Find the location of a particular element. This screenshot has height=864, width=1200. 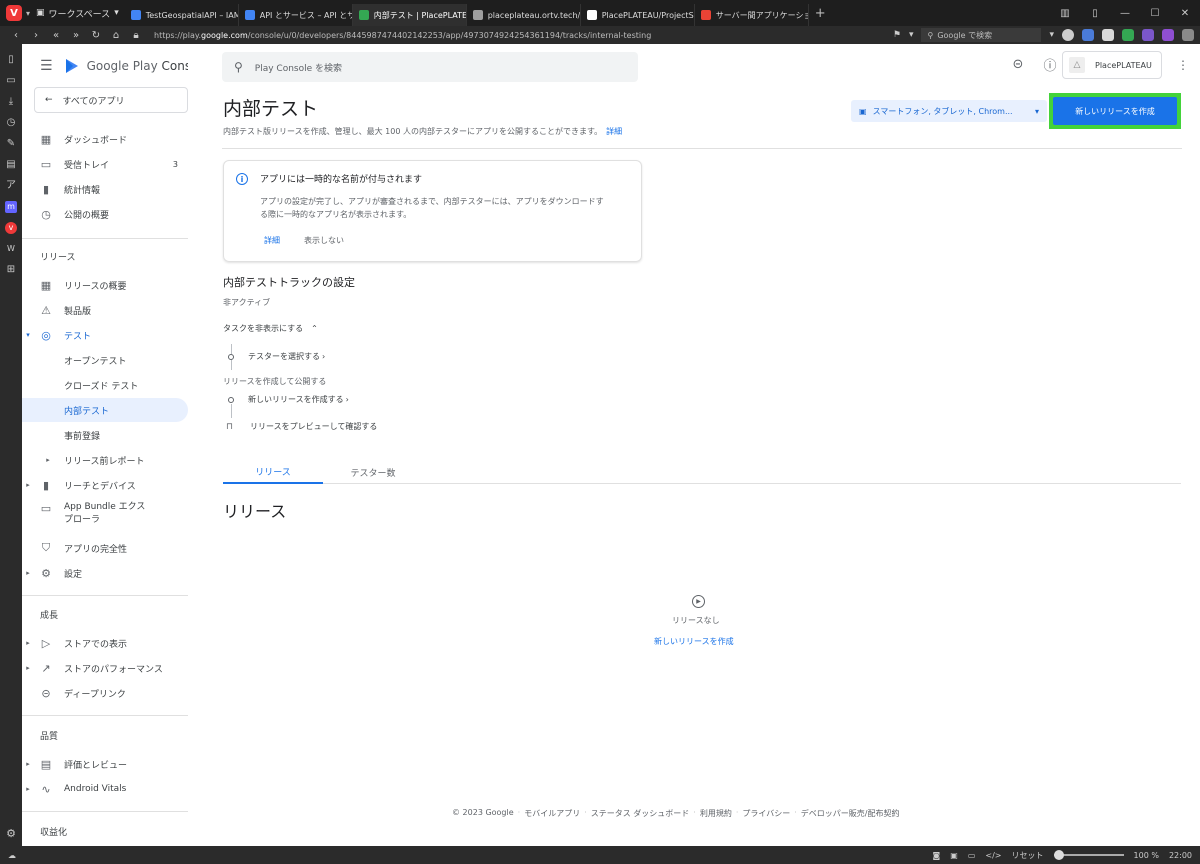

sidebar-item-bundle-explorer: ▭ App Bundle エクスプローラ is located at coordinates (105, 513).